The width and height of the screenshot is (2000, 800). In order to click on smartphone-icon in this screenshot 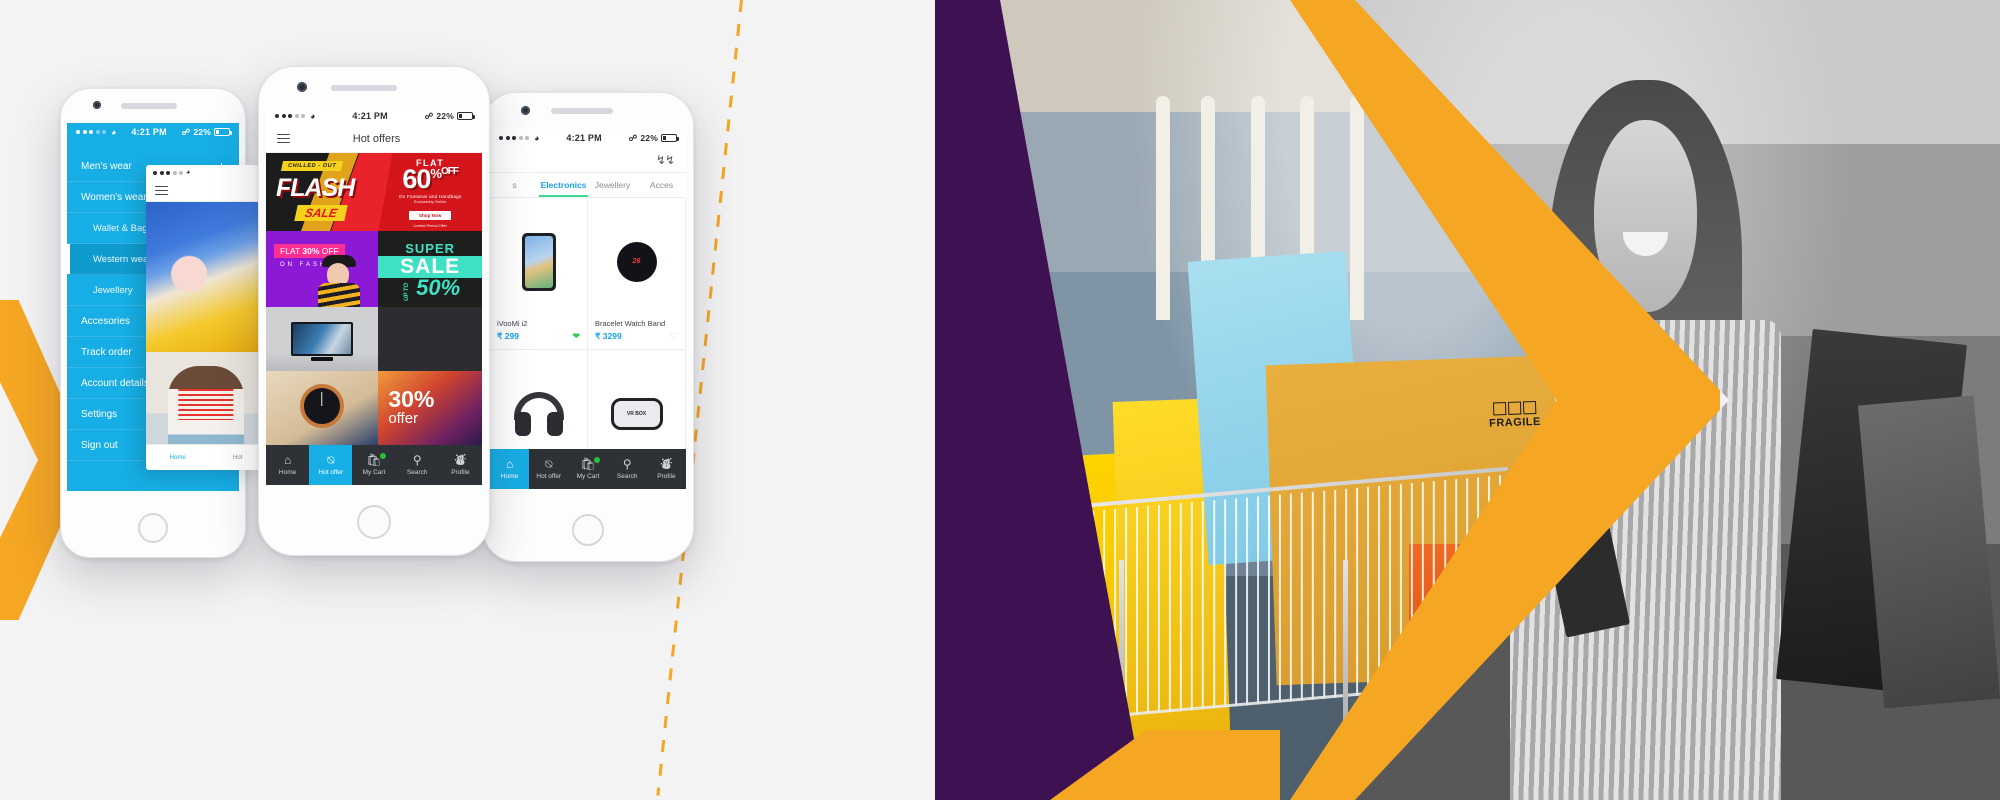, I will do `click(538, 261)`.